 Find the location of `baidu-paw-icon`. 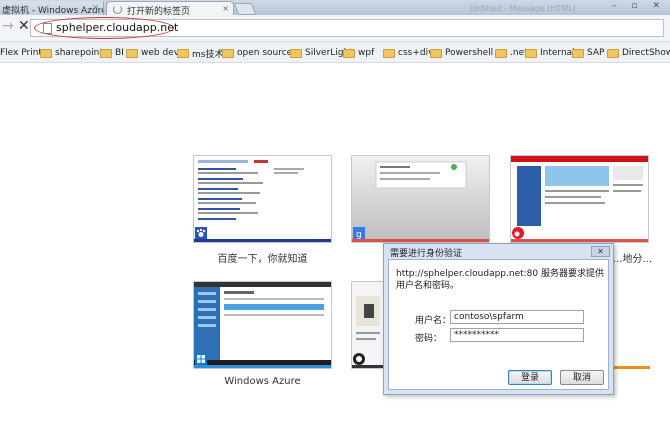

baidu-paw-icon is located at coordinates (201, 233).